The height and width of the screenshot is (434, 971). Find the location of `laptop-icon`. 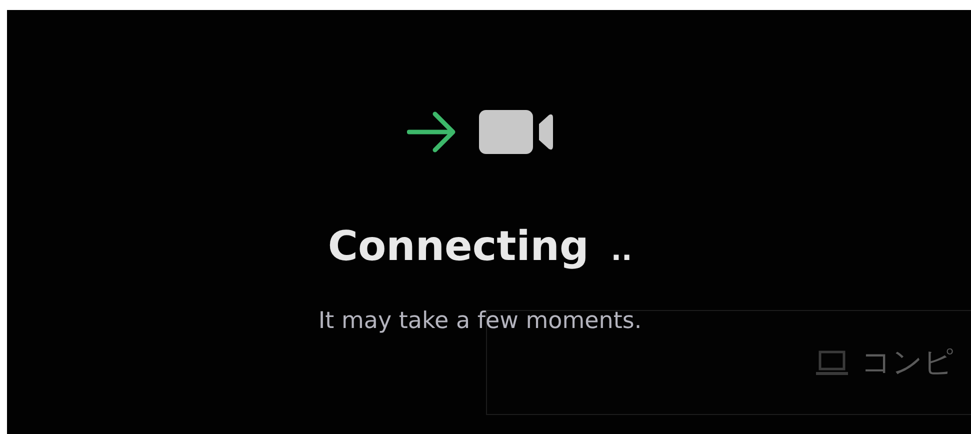

laptop-icon is located at coordinates (832, 362).